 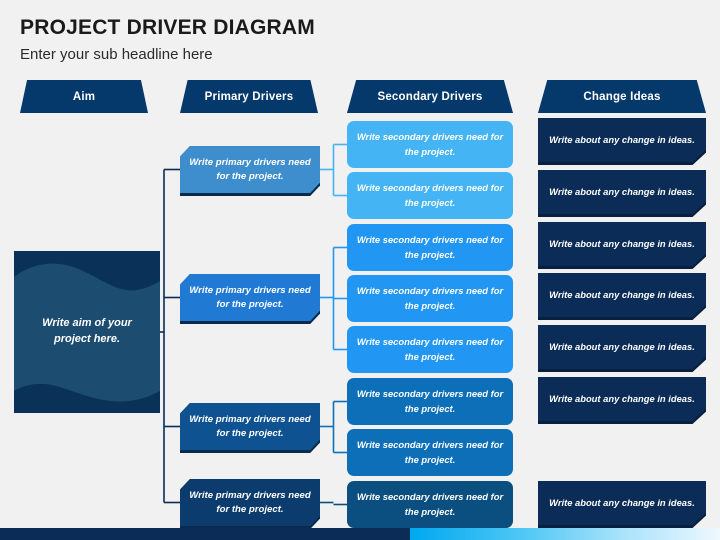 I want to click on page-title: PROJECT DRIVER DIAGRAM, so click(x=167, y=27).